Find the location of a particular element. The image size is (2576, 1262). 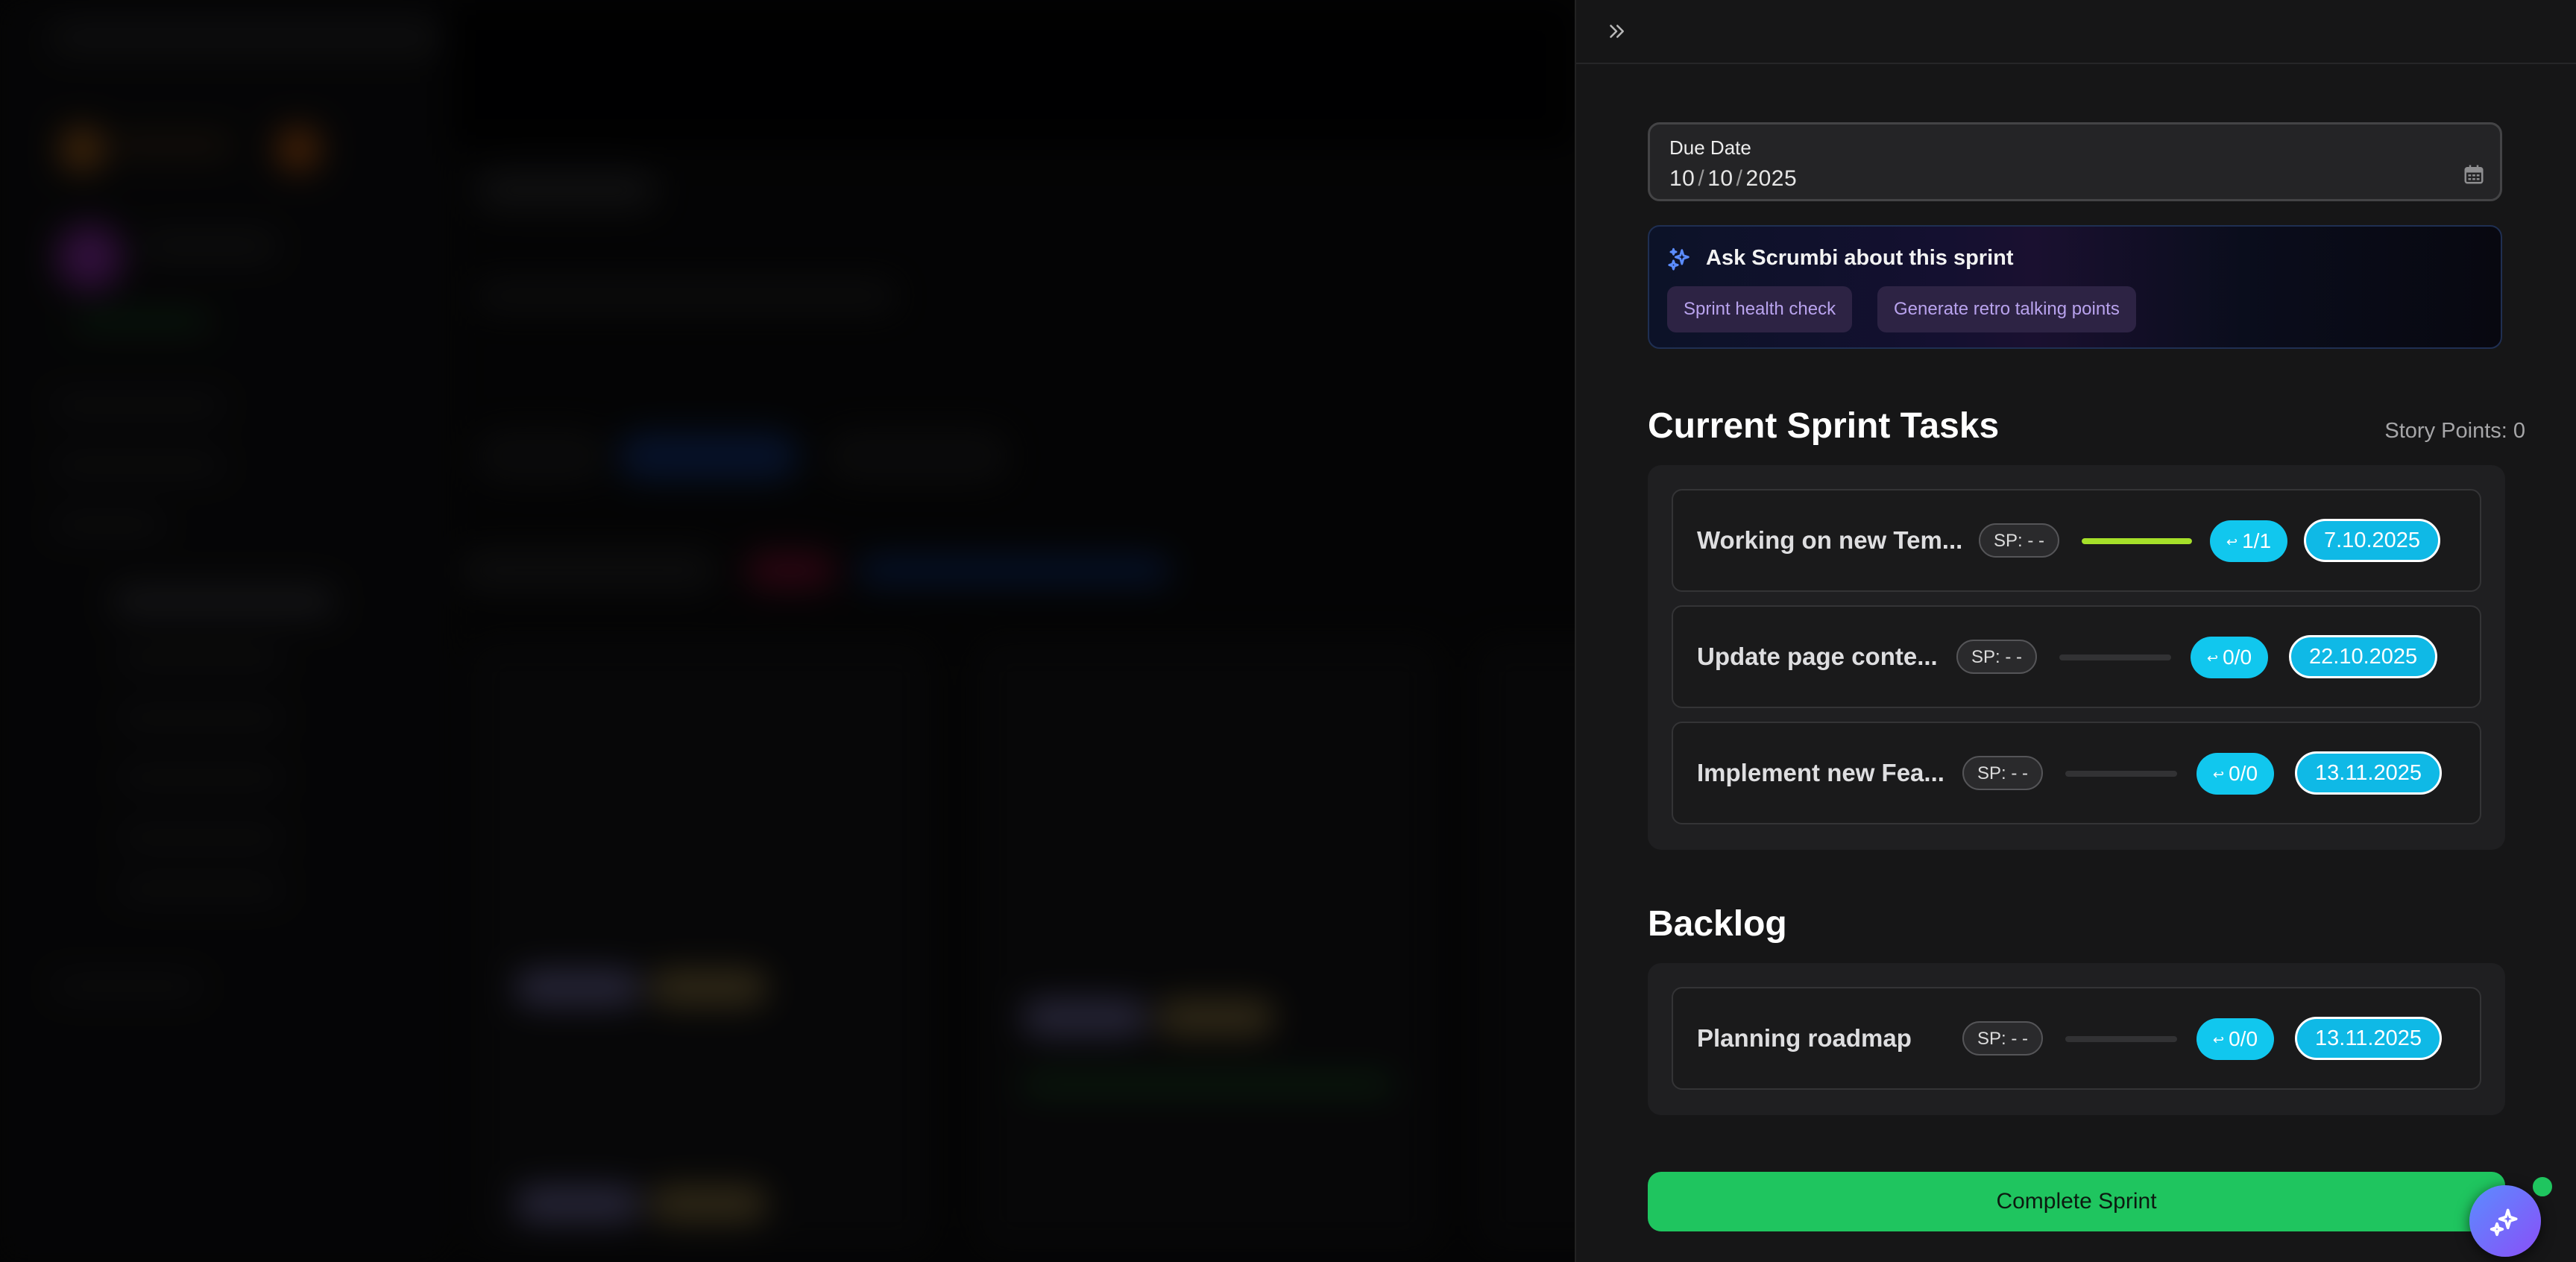

calendar-icon is located at coordinates (2474, 175).